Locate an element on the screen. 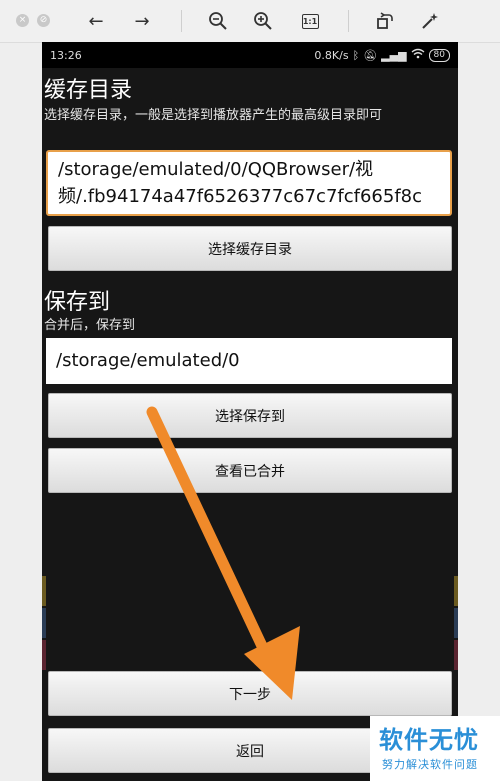 The image size is (500, 781). save-path-input: /storage/emulated/0 is located at coordinates (249, 361).